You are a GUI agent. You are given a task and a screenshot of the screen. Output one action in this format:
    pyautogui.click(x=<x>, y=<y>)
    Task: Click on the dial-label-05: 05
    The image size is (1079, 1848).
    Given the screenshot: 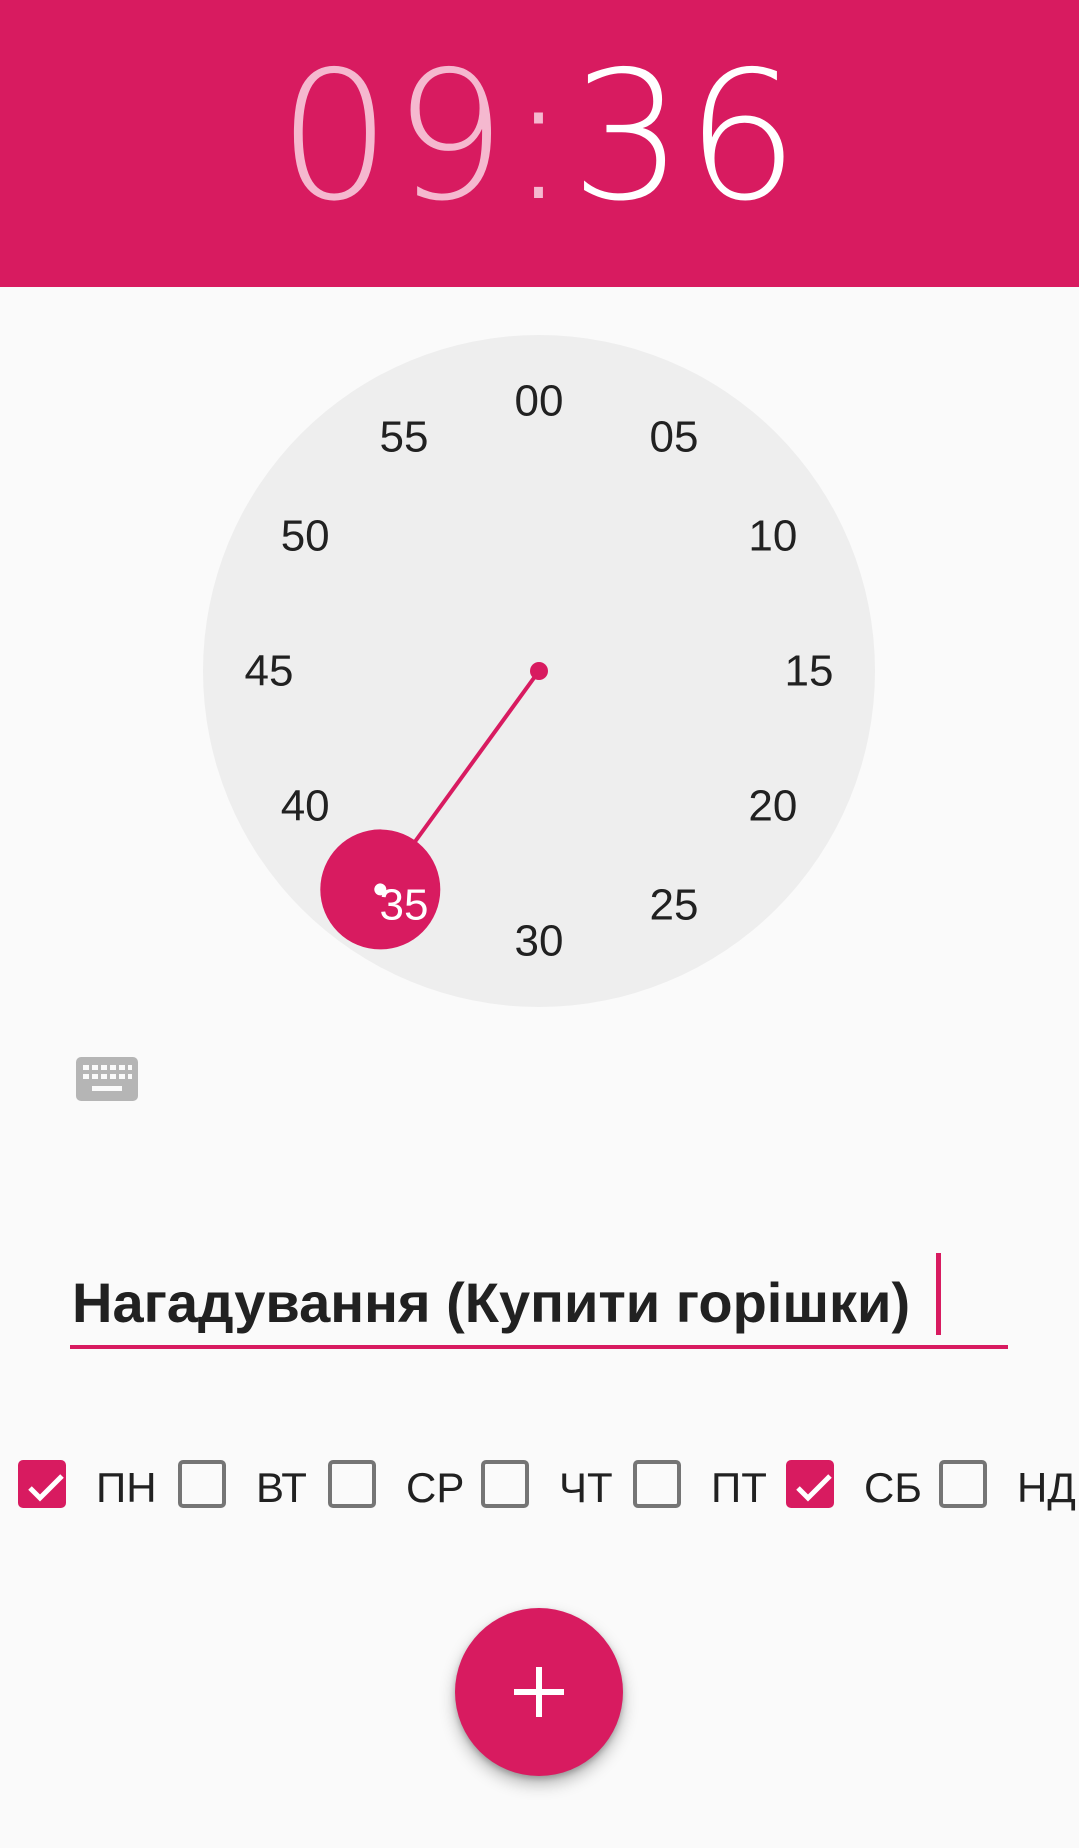 What is the action you would take?
    pyautogui.click(x=674, y=437)
    